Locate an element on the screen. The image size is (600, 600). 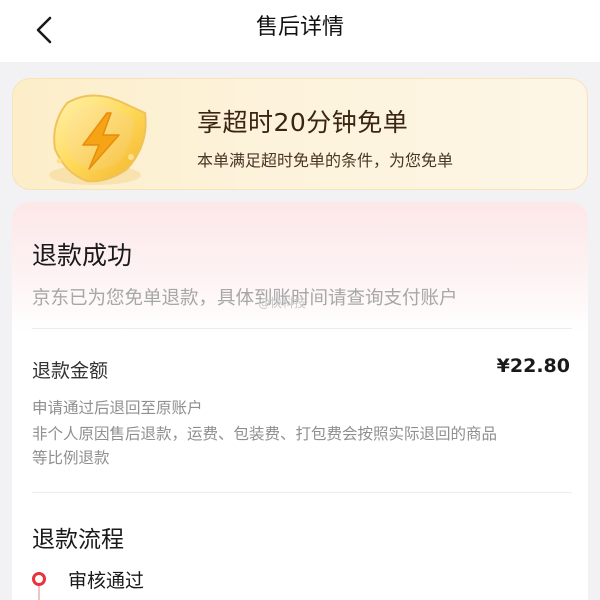
refund-note: 非个人原因售后退款，运费、包装费、打包费会按照实际退回的商品 is located at coordinates (265, 434).